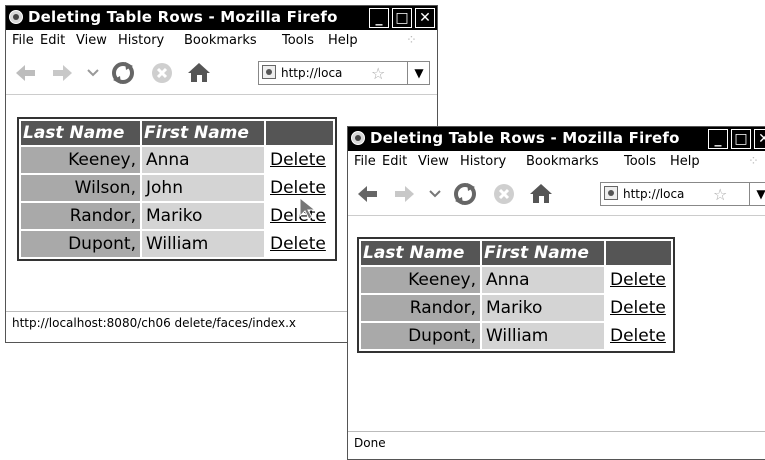 The image size is (765, 460). I want to click on mouse-cursor-icon, so click(308, 208).